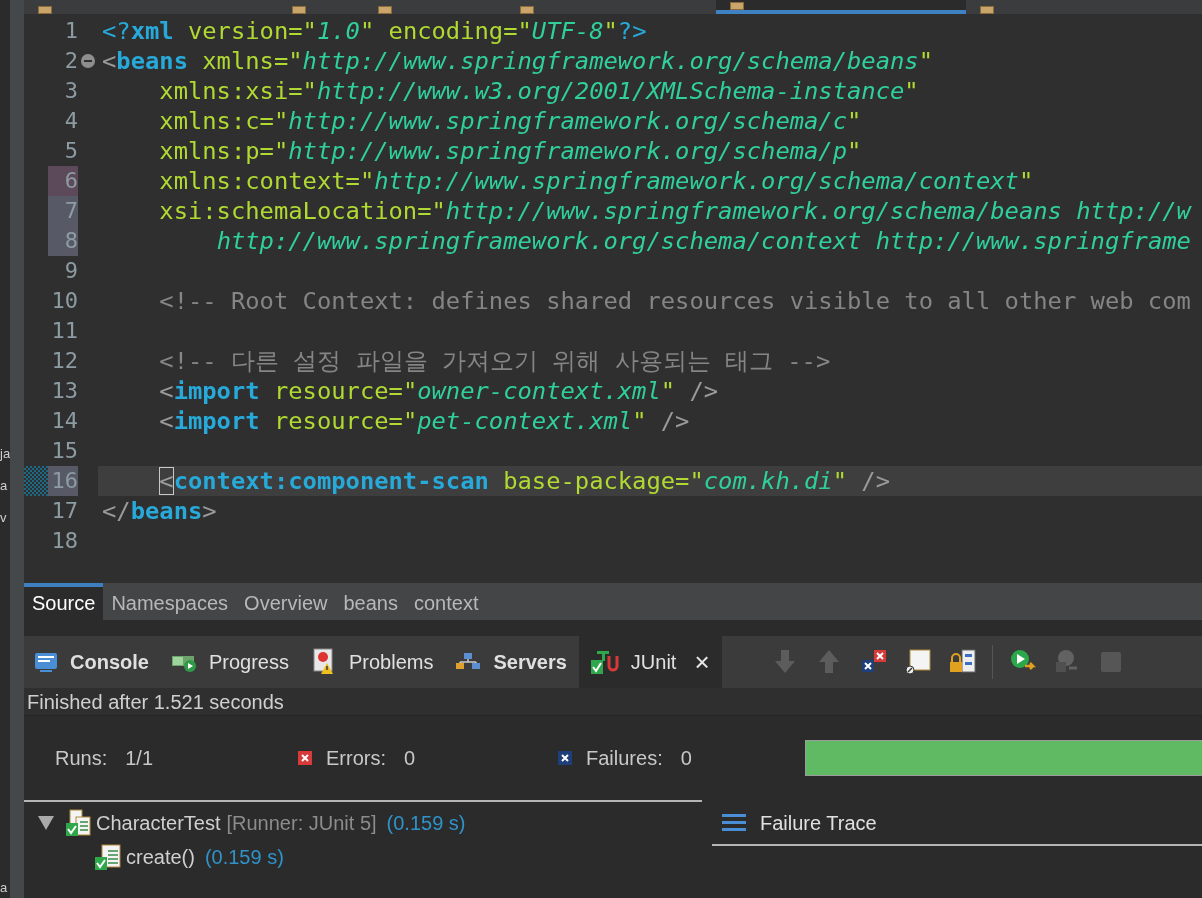  What do you see at coordinates (675, 211) in the screenshot?
I see `code-line: xsi:schemaLocation="http://www.springframework.org/schema/beans http://w` at bounding box center [675, 211].